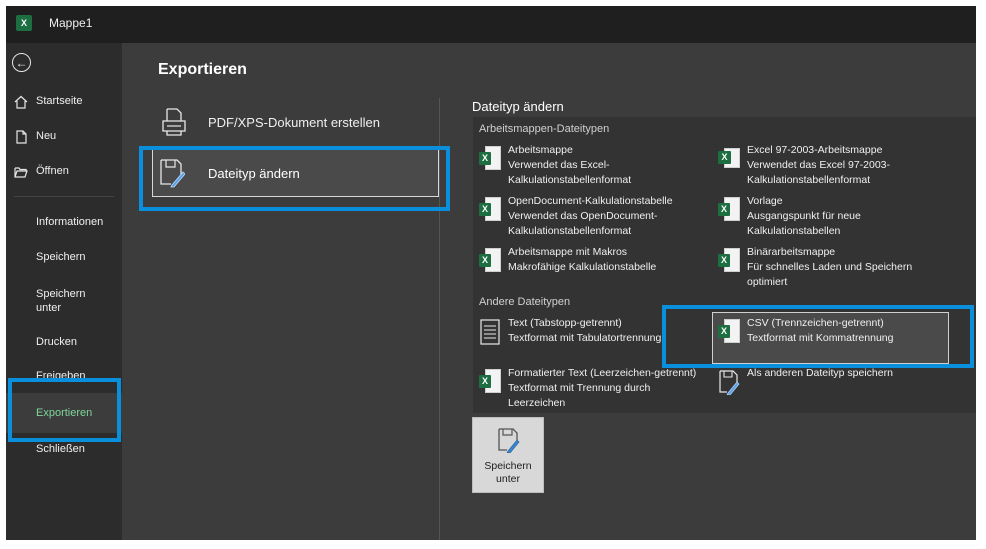 The width and height of the screenshot is (986, 549). Describe the element at coordinates (544, 129) in the screenshot. I see `group-title-workbook: Arbeitsmappen-Dateitypen` at that location.